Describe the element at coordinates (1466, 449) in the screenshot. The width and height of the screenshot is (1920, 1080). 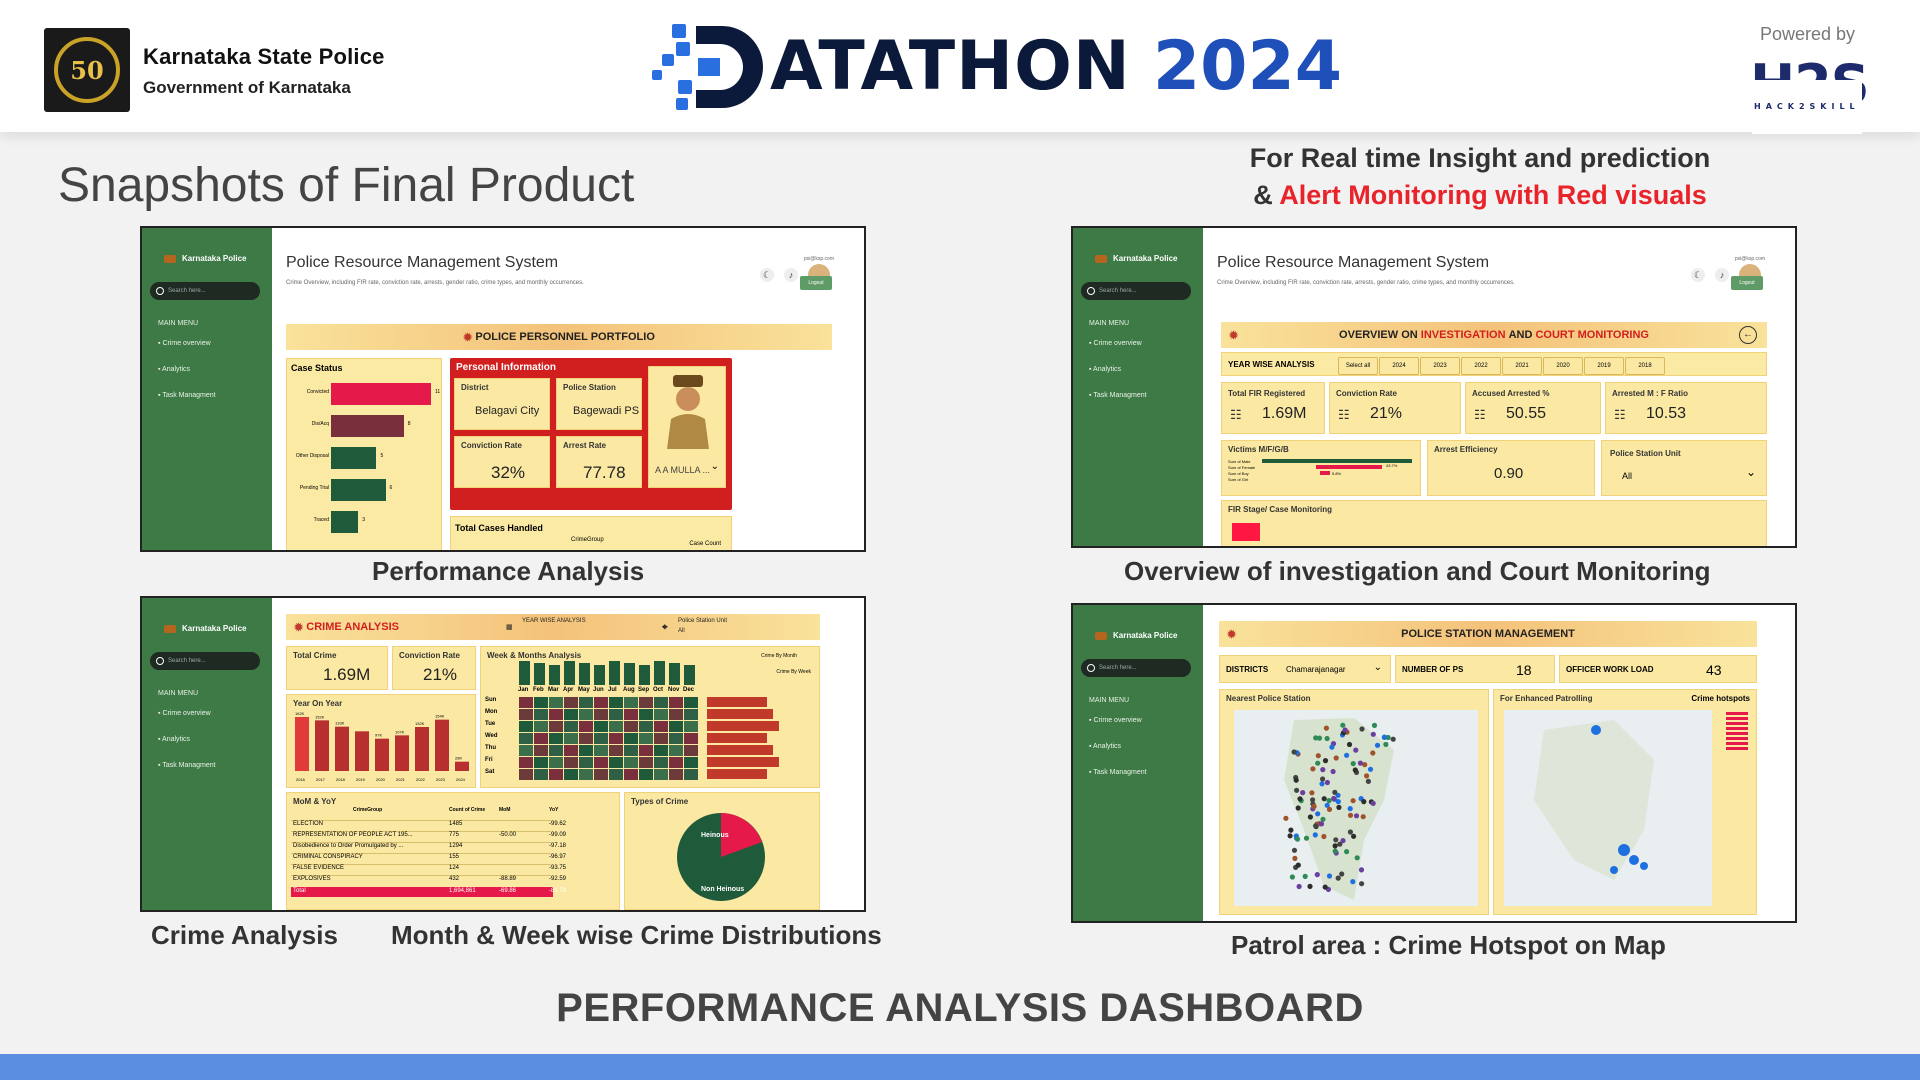
I see `arrest-efficiency-label: Arrest Efficiency` at that location.